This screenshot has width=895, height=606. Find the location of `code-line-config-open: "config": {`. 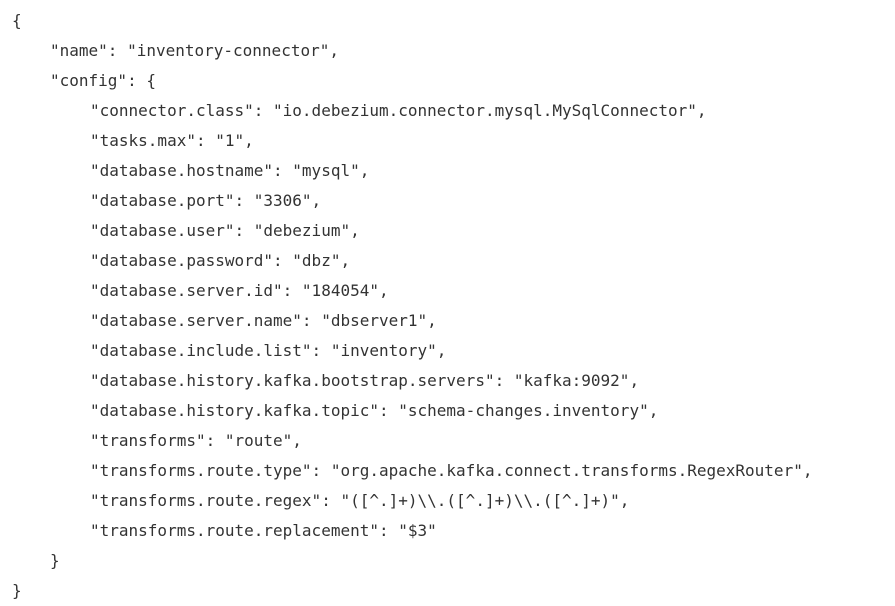

code-line-config-open: "config": { is located at coordinates (103, 80).